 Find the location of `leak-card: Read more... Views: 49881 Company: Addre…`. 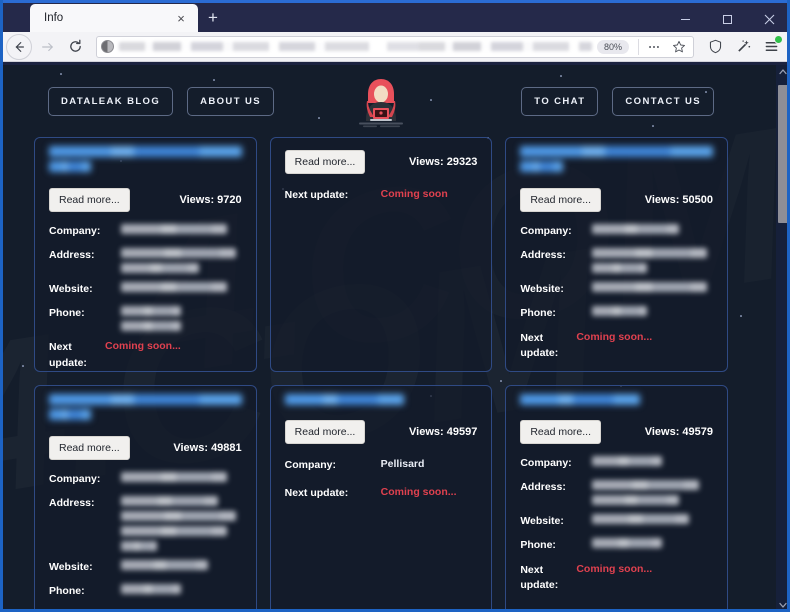

leak-card: Read more... Views: 49881 Company: Addre… is located at coordinates (145, 498).